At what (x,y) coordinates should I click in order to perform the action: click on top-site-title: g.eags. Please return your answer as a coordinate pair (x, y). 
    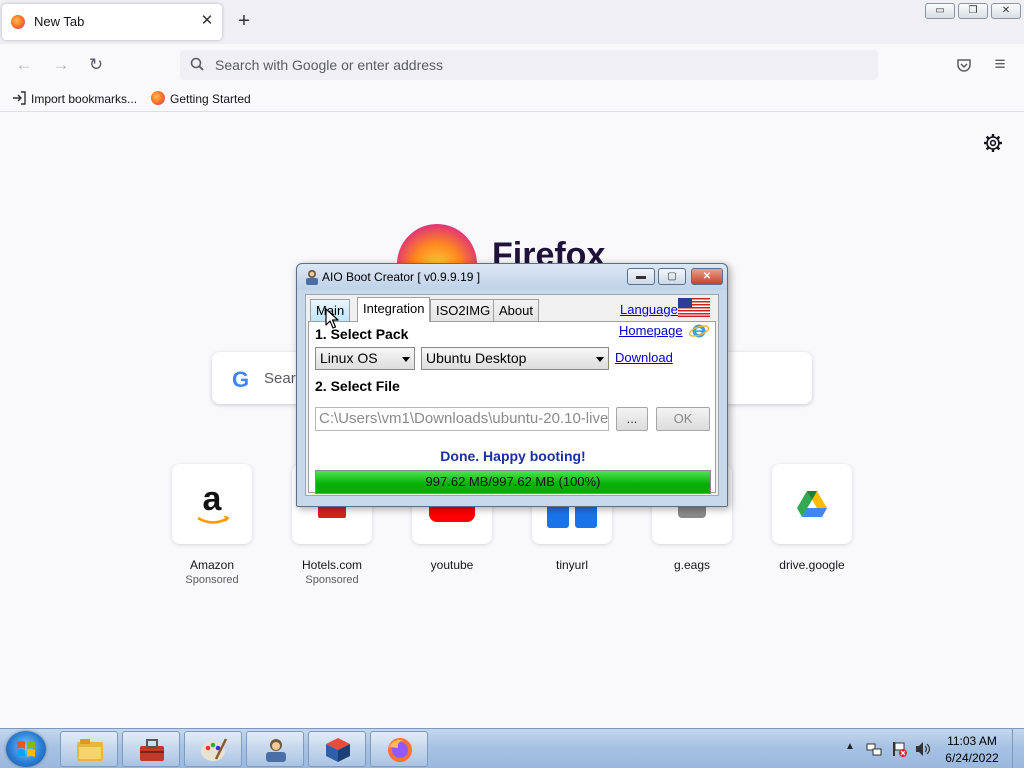
    Looking at the image, I should click on (692, 565).